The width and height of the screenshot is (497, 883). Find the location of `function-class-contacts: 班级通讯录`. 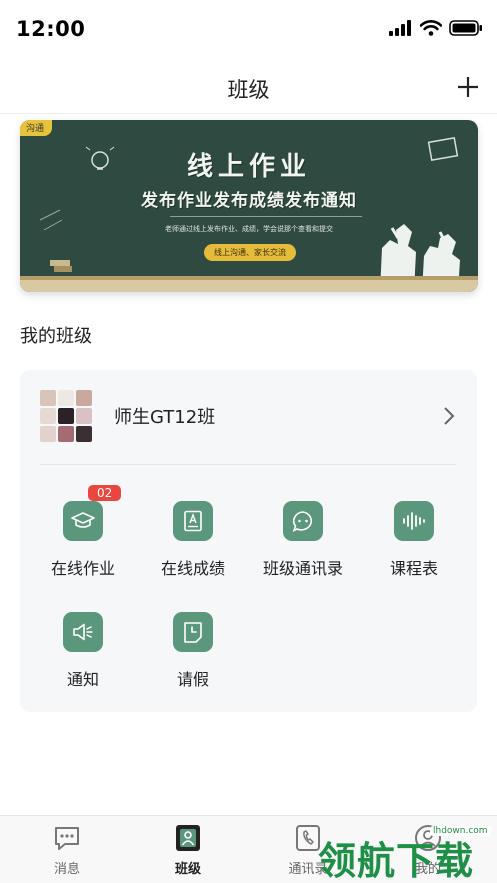

function-class-contacts: 班级通讯录 is located at coordinates (303, 546).